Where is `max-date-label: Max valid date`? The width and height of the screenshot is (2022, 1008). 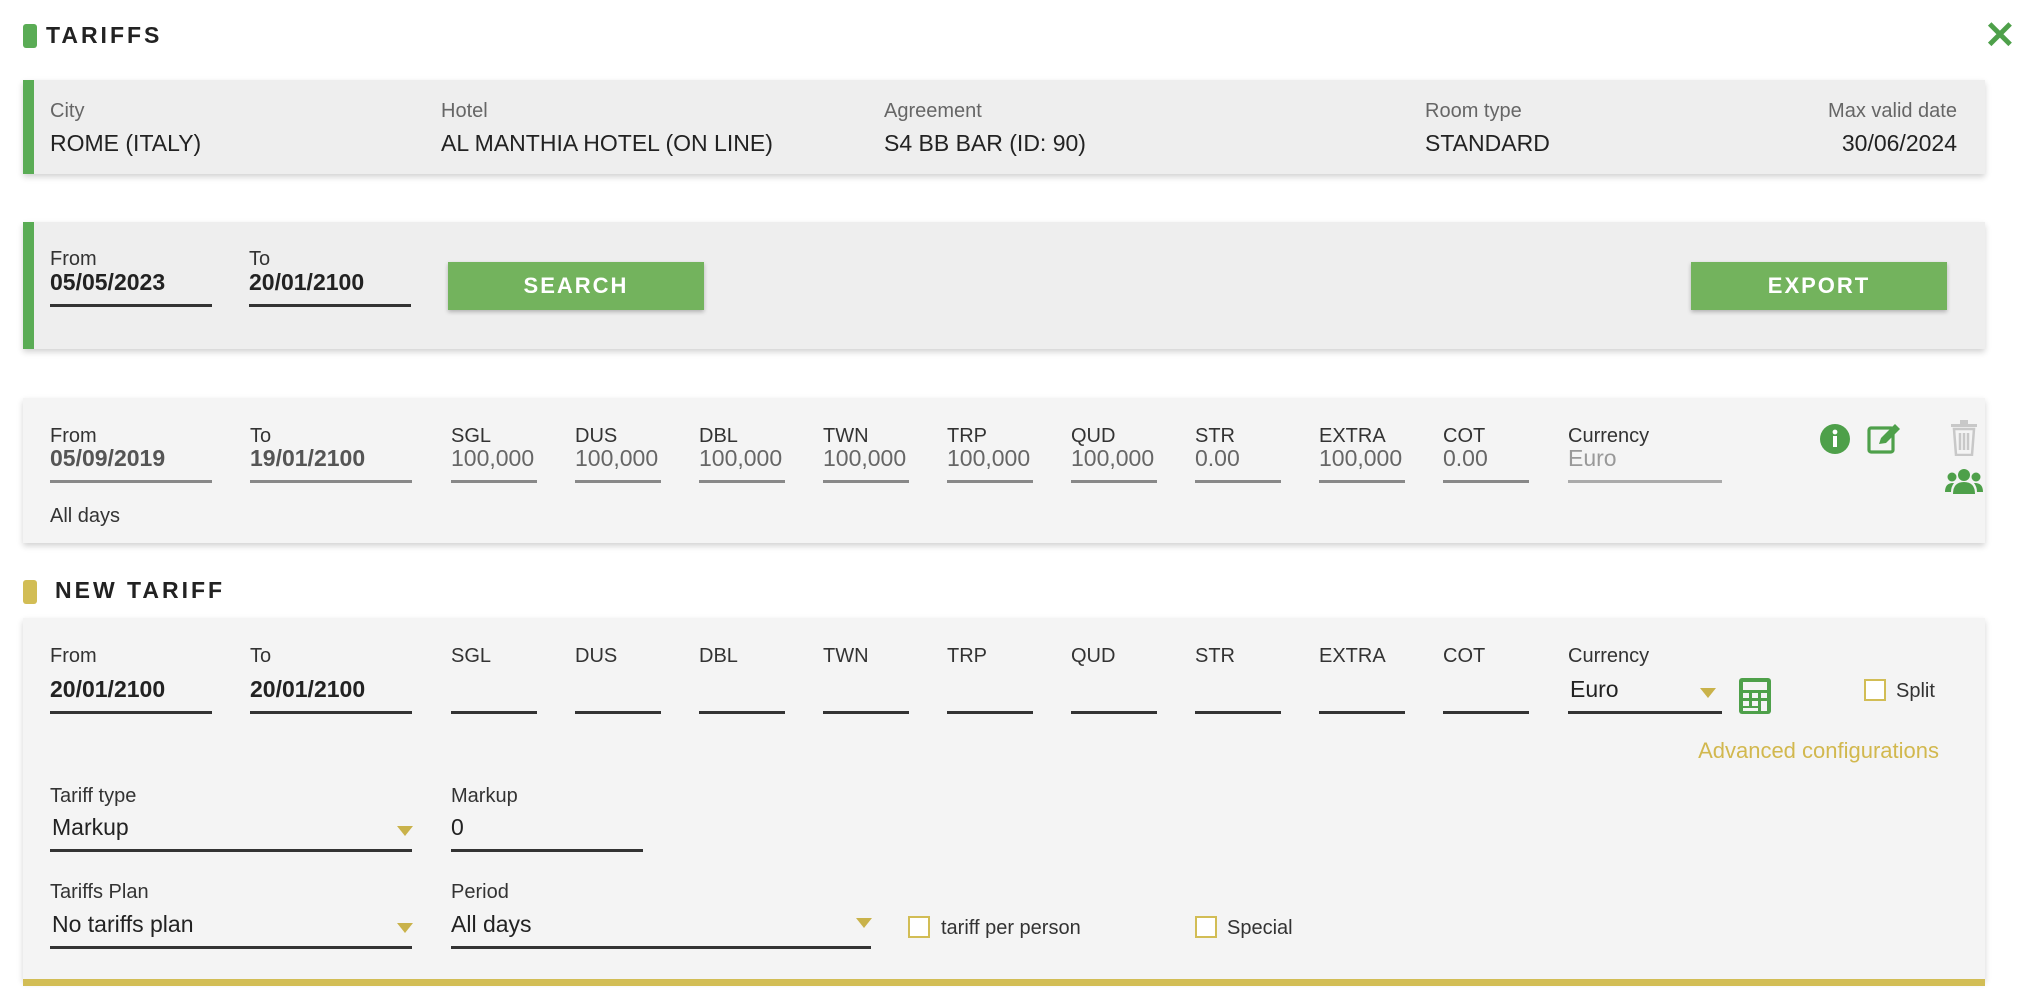 max-date-label: Max valid date is located at coordinates (1892, 111).